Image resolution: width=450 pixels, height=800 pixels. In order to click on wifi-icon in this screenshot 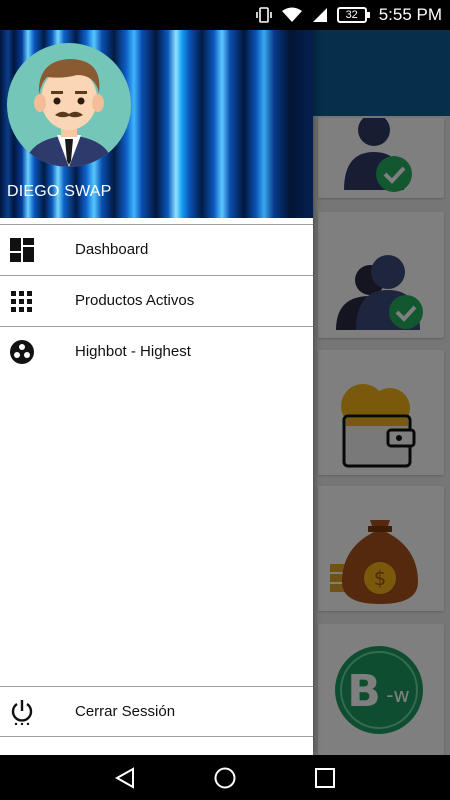, I will do `click(291, 14)`.